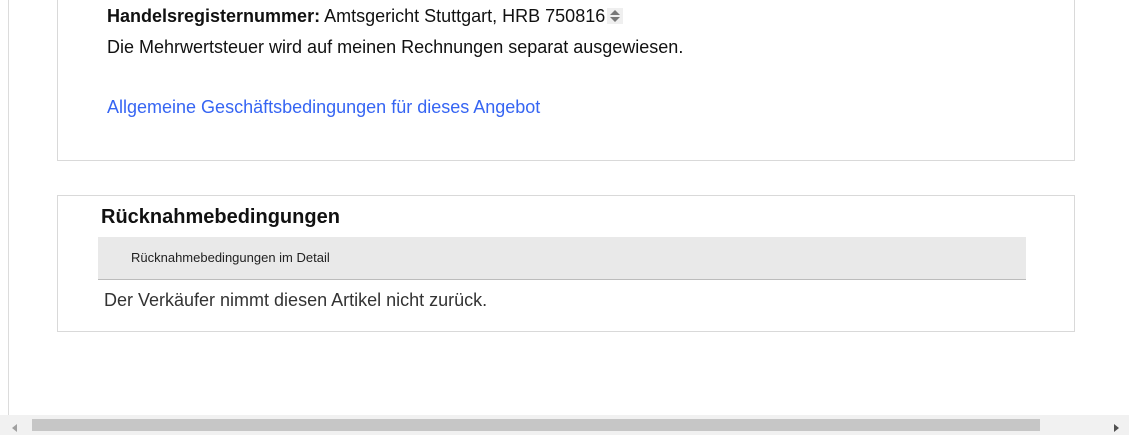 This screenshot has height=438, width=1129. What do you see at coordinates (536, 425) in the screenshot?
I see `scrollbar-thumb` at bounding box center [536, 425].